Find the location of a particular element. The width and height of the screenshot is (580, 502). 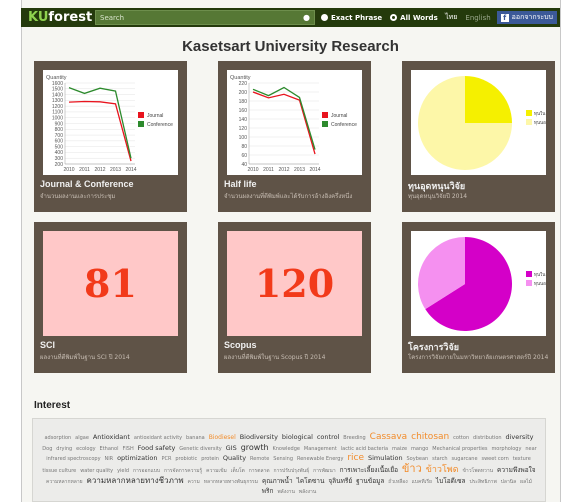

interest-tag: การเพาะเลี้ยงเนื้อเยื่อ is located at coordinates (369, 470).